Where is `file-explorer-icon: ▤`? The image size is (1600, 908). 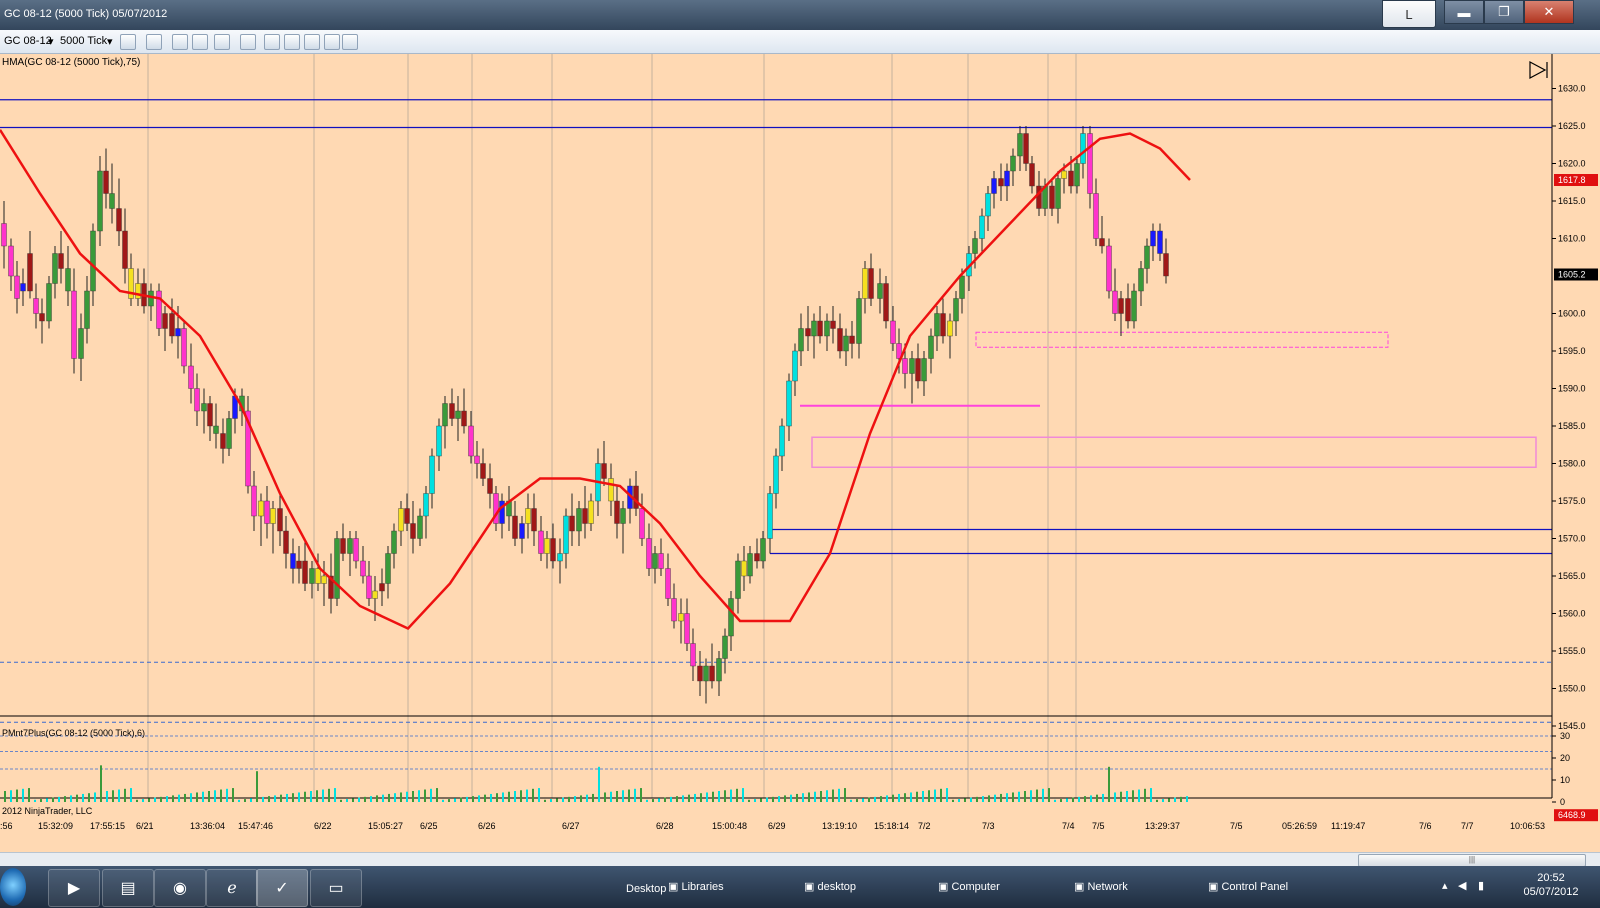 file-explorer-icon: ▤ is located at coordinates (128, 888).